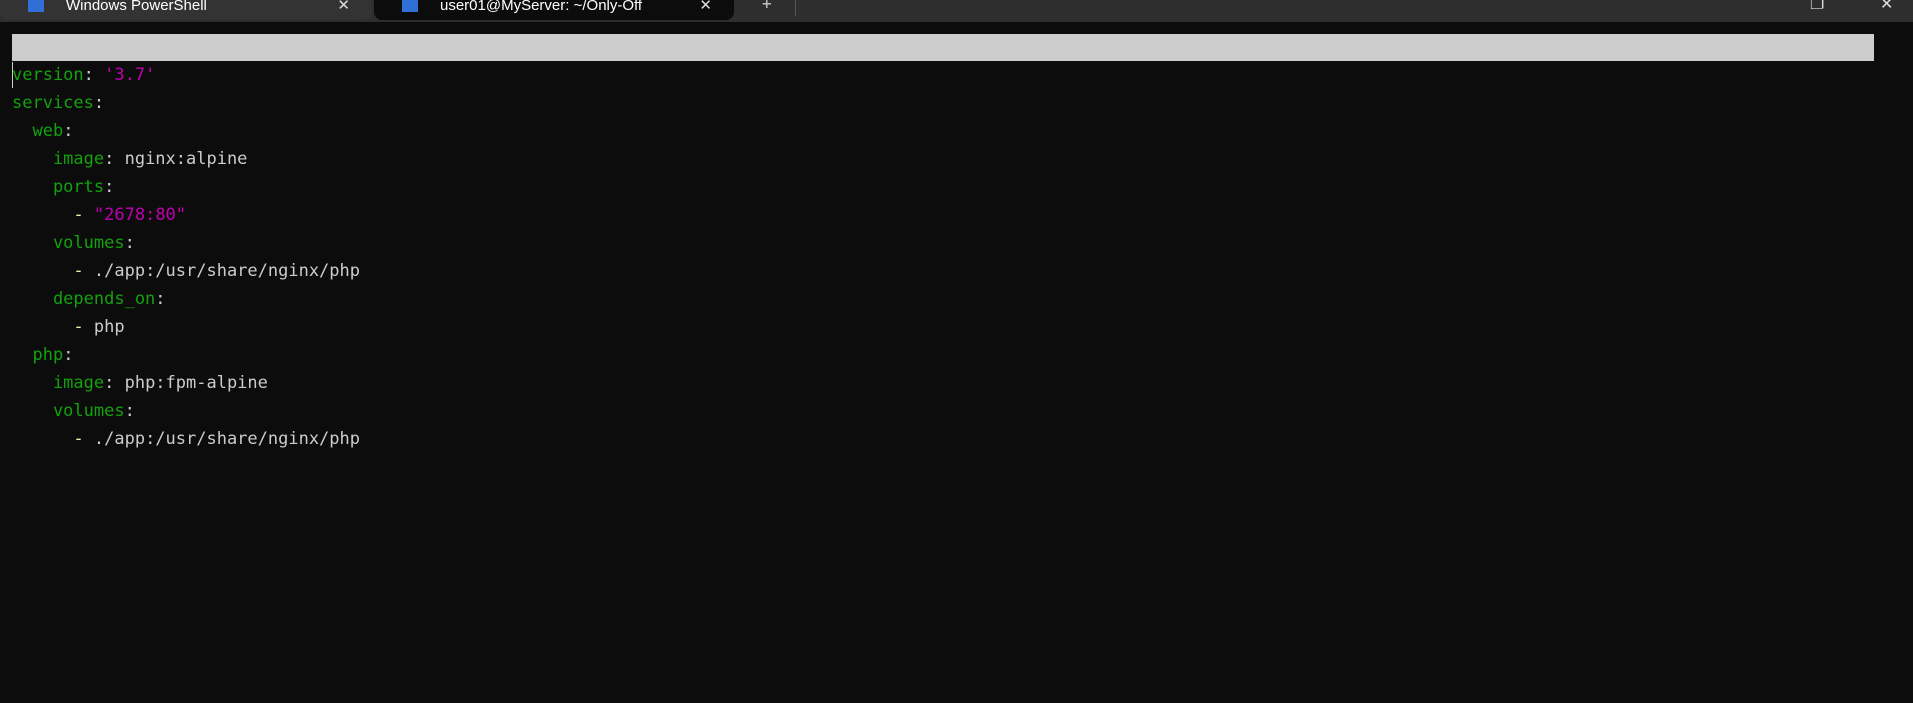 This screenshot has height=703, width=1913. Describe the element at coordinates (767, 6) in the screenshot. I see `new-tab-button: +` at that location.